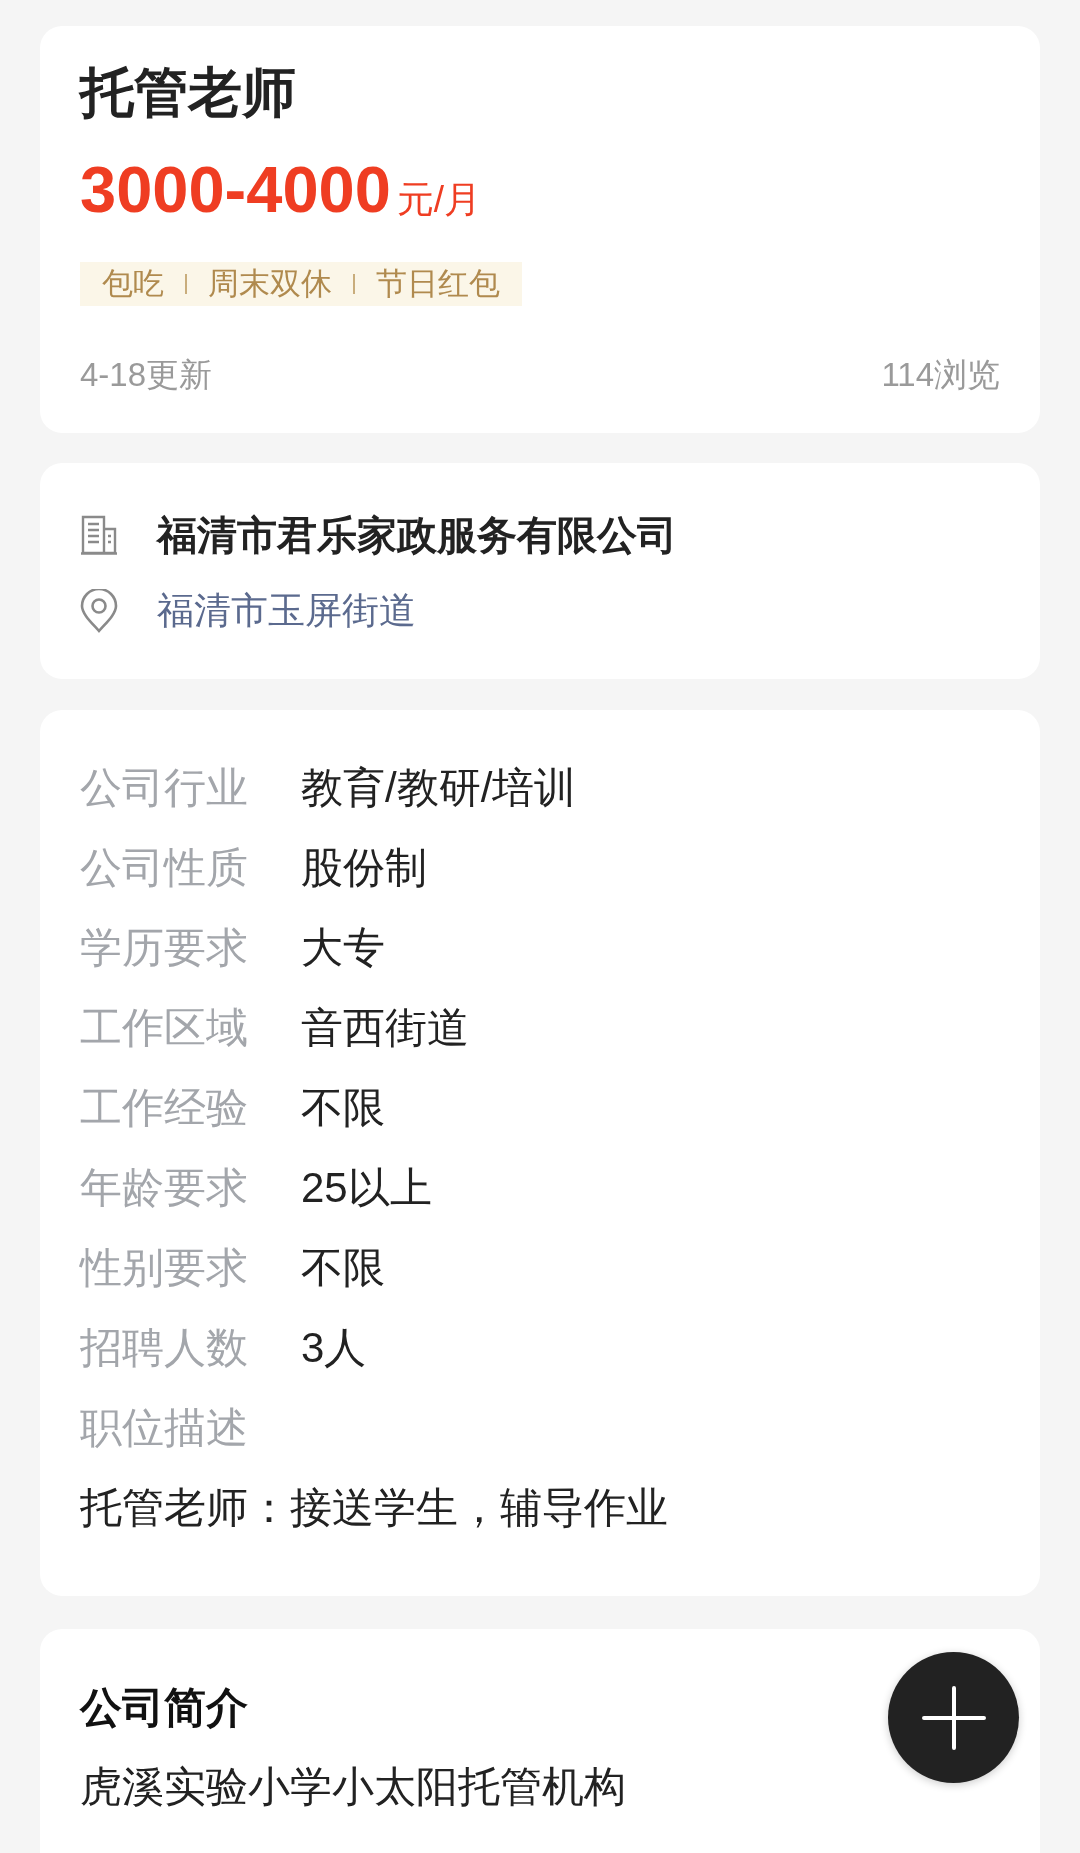  Describe the element at coordinates (334, 1348) in the screenshot. I see `field-value: 3人` at that location.